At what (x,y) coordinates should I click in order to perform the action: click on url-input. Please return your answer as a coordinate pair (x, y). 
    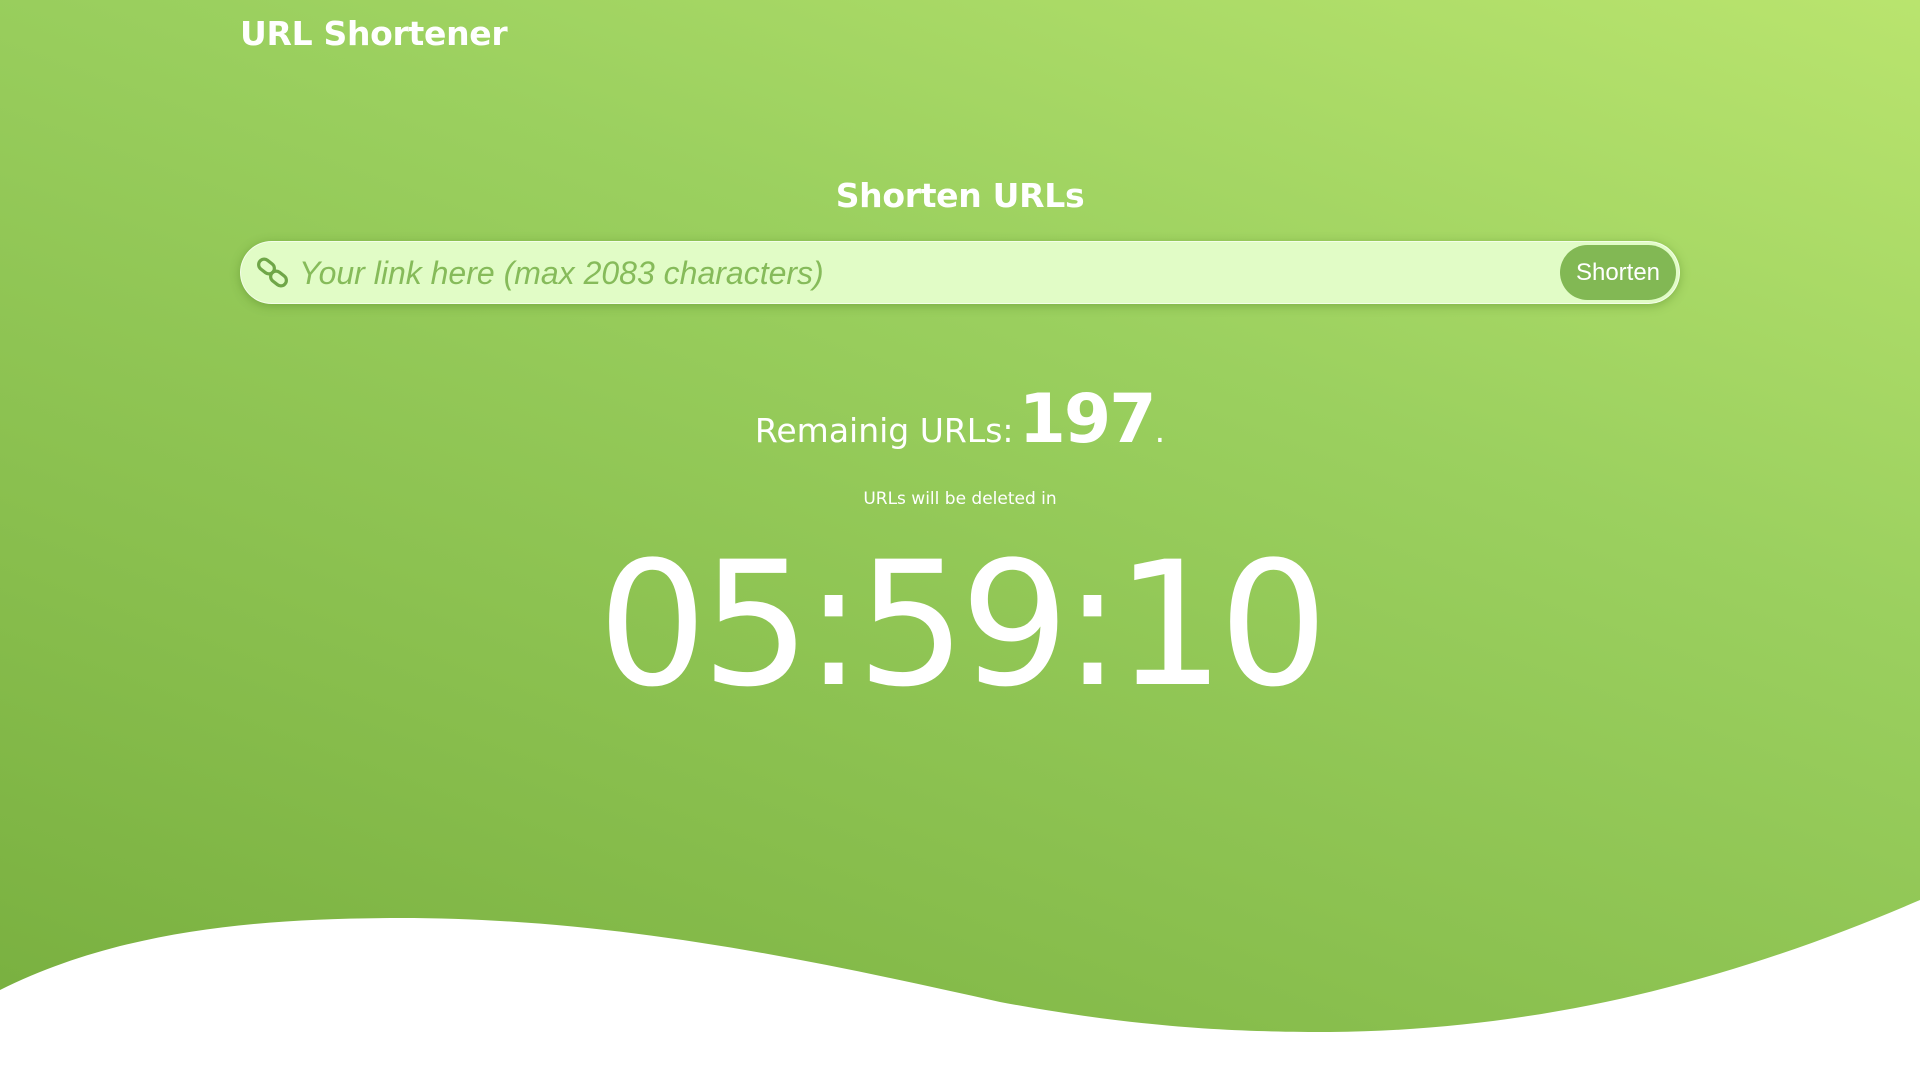
    Looking at the image, I should click on (944, 273).